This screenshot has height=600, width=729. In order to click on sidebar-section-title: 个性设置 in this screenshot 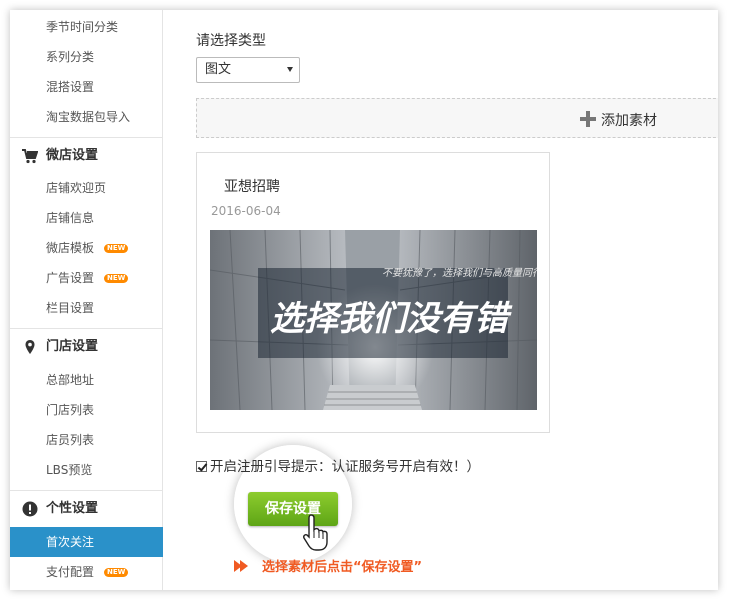, I will do `click(72, 508)`.